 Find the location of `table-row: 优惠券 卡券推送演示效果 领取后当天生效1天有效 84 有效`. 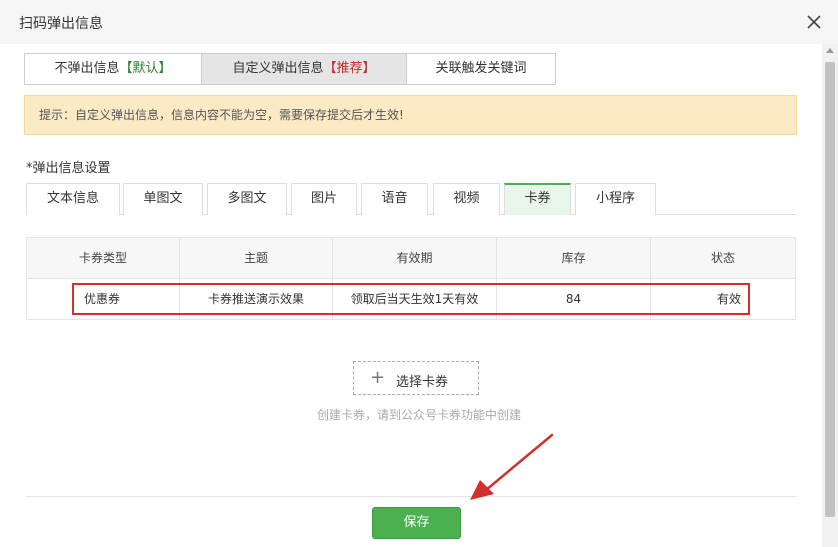

table-row: 优惠券 卡券推送演示效果 领取后当天生效1天有效 84 有效 is located at coordinates (411, 299).